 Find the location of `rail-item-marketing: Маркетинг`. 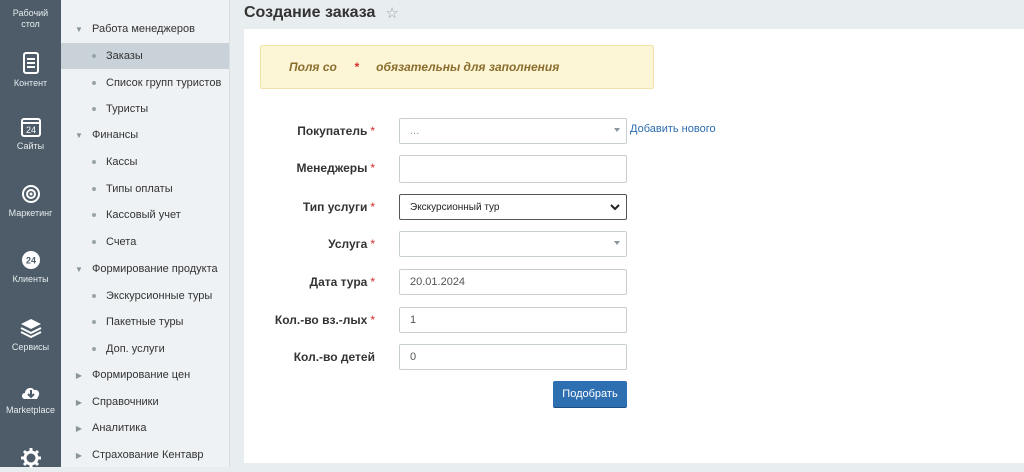

rail-item-marketing: Маркетинг is located at coordinates (30, 201).